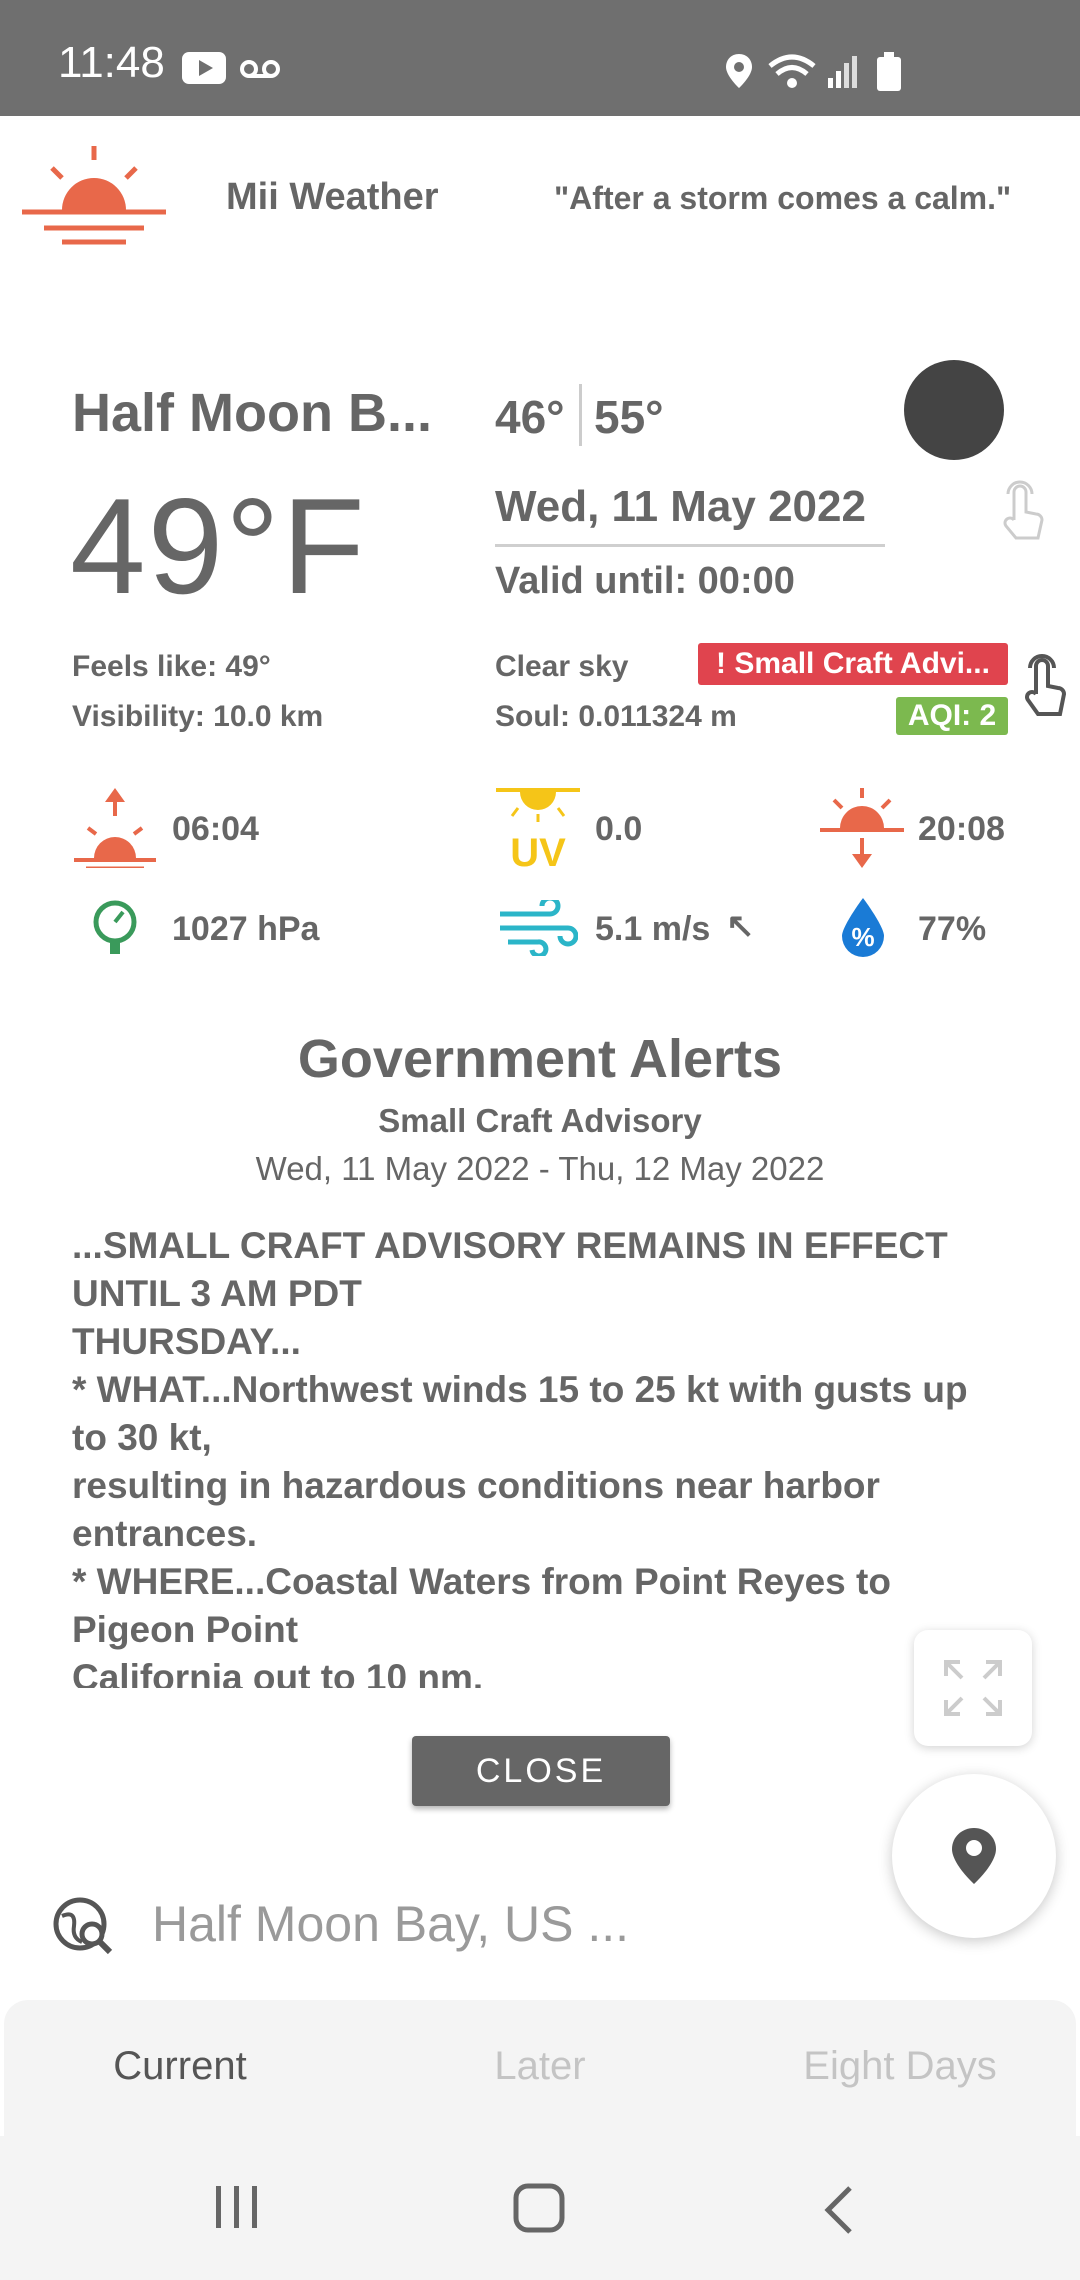 Image resolution: width=1080 pixels, height=2280 pixels. I want to click on tab-later: Later, so click(540, 2066).